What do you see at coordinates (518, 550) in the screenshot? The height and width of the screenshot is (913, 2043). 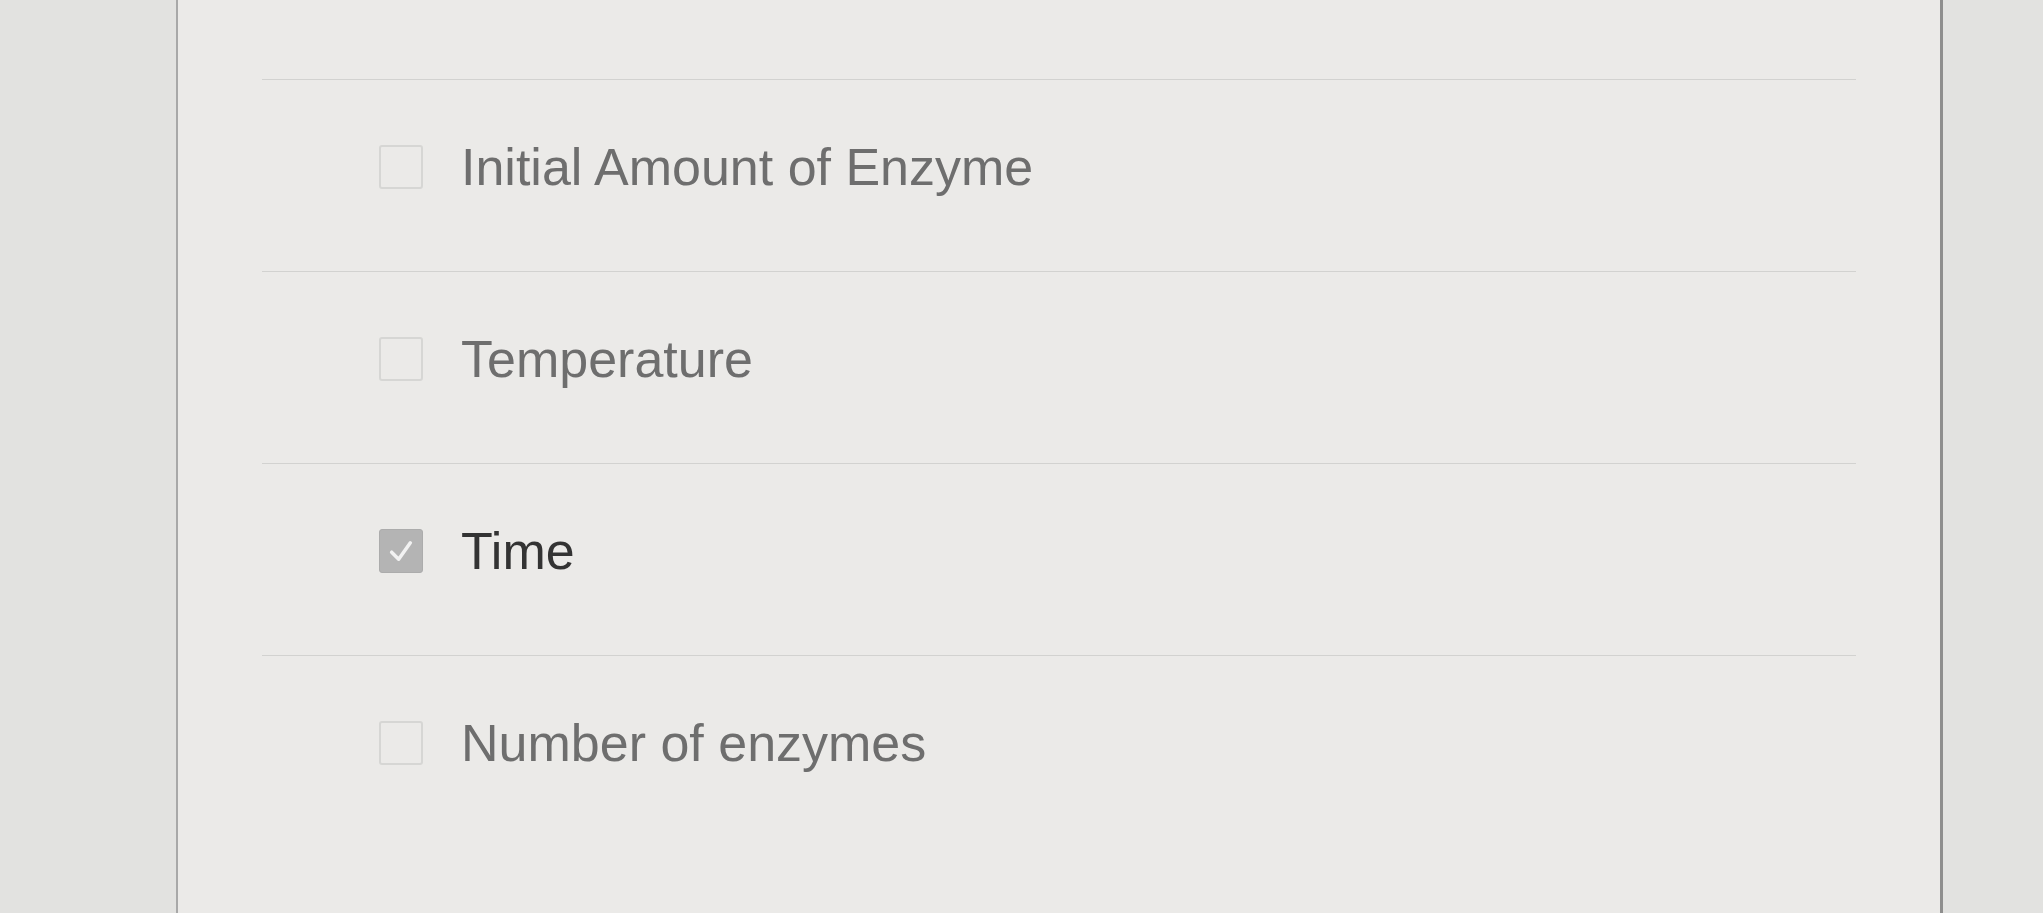 I see `option-label: Time` at bounding box center [518, 550].